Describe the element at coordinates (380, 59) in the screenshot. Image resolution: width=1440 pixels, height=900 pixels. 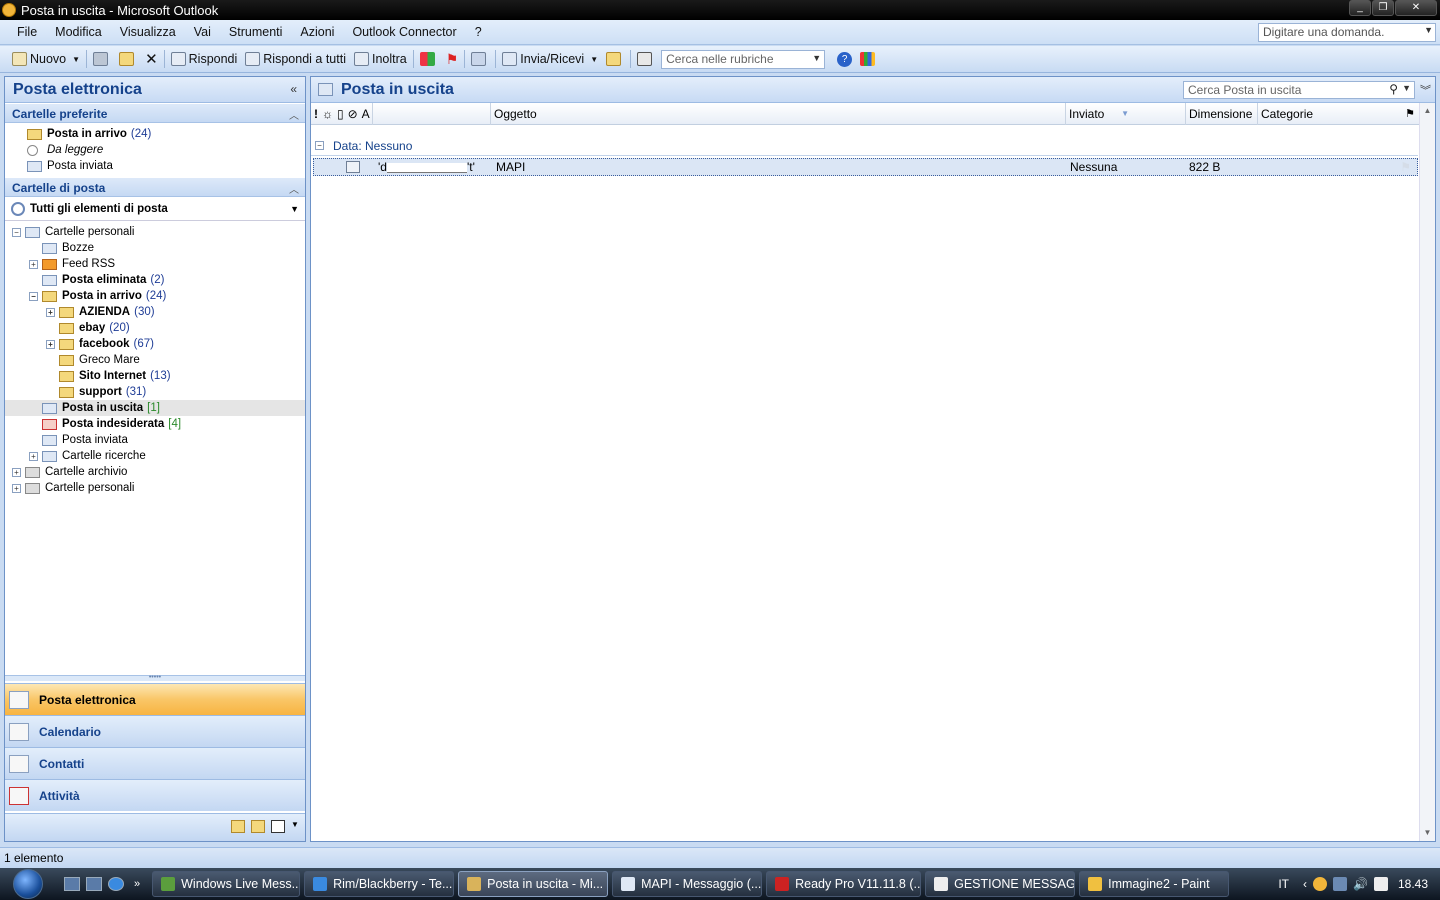
I see `forward-button: Inoltra` at that location.